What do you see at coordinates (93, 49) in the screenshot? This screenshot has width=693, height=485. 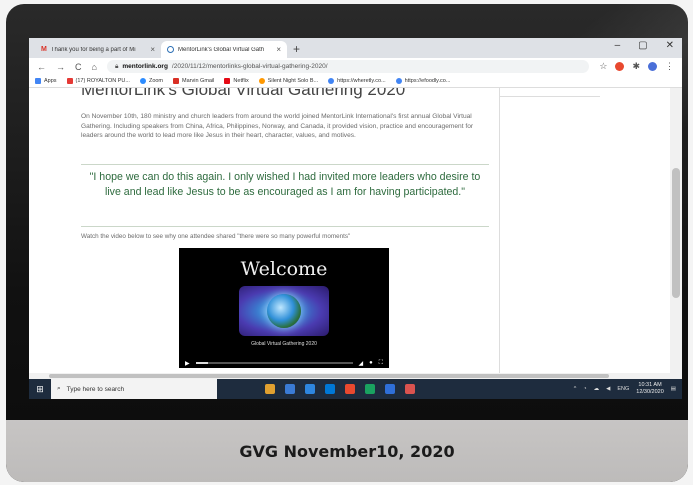 I see `tab-label: Thank you for being a part of Mi` at bounding box center [93, 49].